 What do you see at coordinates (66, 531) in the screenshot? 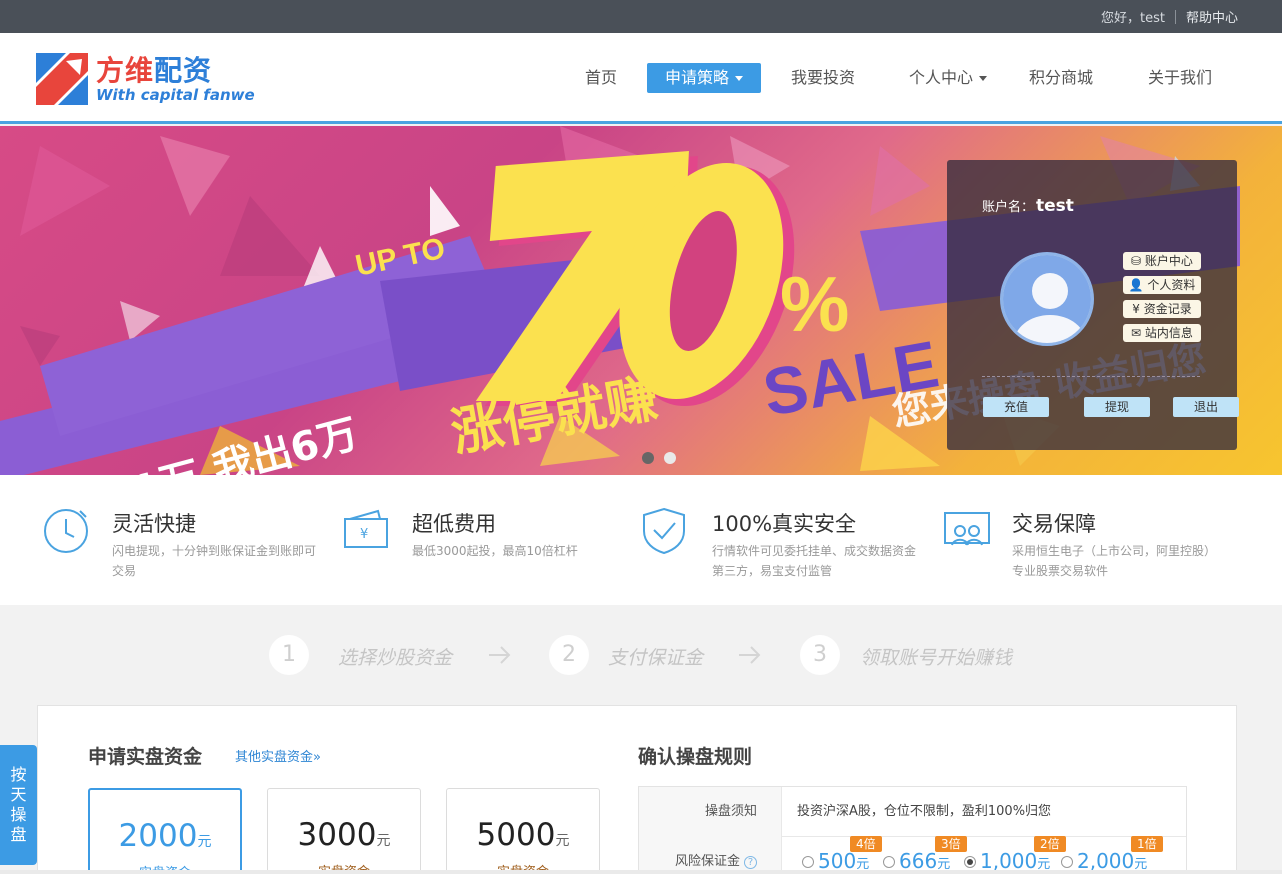
I see `clock-icon` at bounding box center [66, 531].